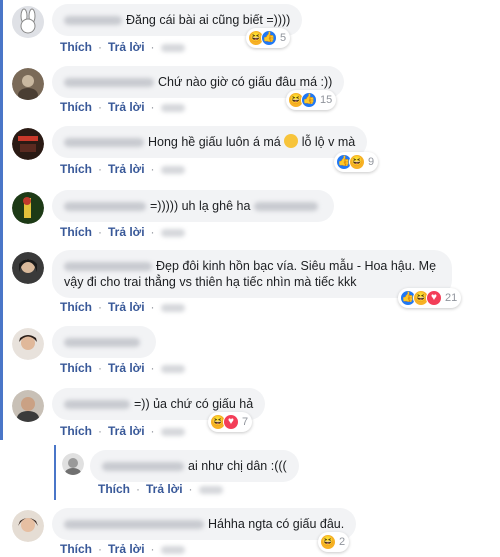  I want to click on reaction-summary: 👍 😆 9, so click(356, 162).